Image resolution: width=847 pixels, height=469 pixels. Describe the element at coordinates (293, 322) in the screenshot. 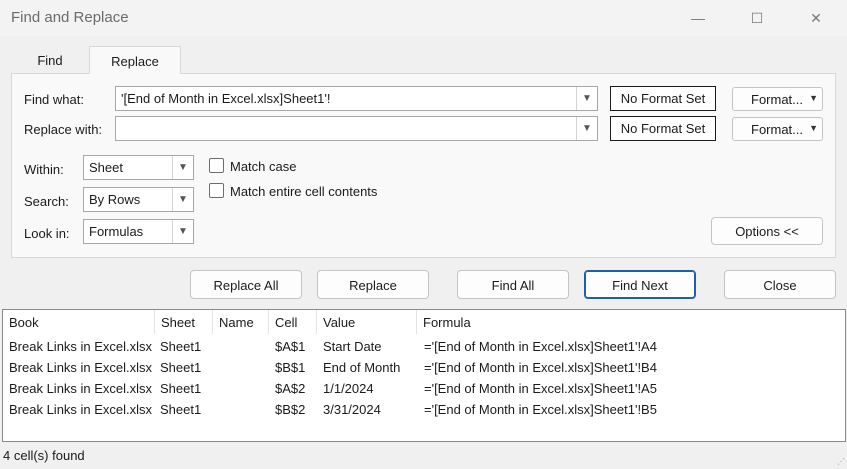

I see `column-header-cell: Cell` at that location.